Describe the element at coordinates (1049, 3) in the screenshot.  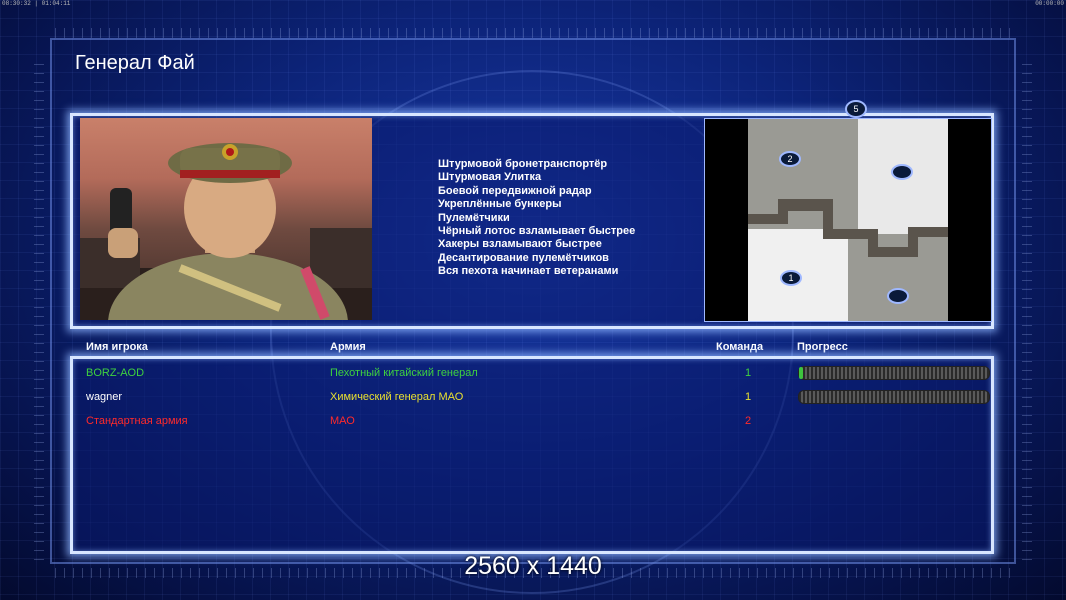
I see `osd-timer-right: 00:00:00` at that location.